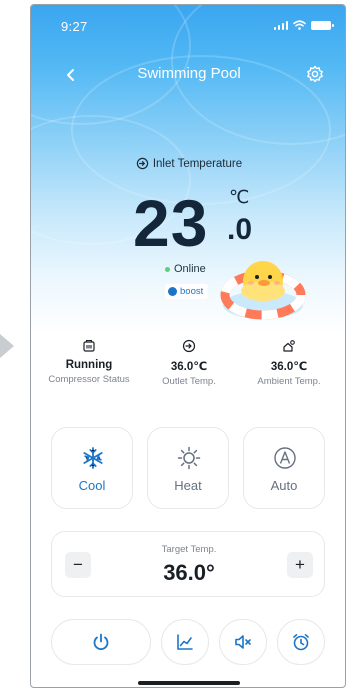  Describe the element at coordinates (93, 458) in the screenshot. I see `snowflake-icon` at that location.